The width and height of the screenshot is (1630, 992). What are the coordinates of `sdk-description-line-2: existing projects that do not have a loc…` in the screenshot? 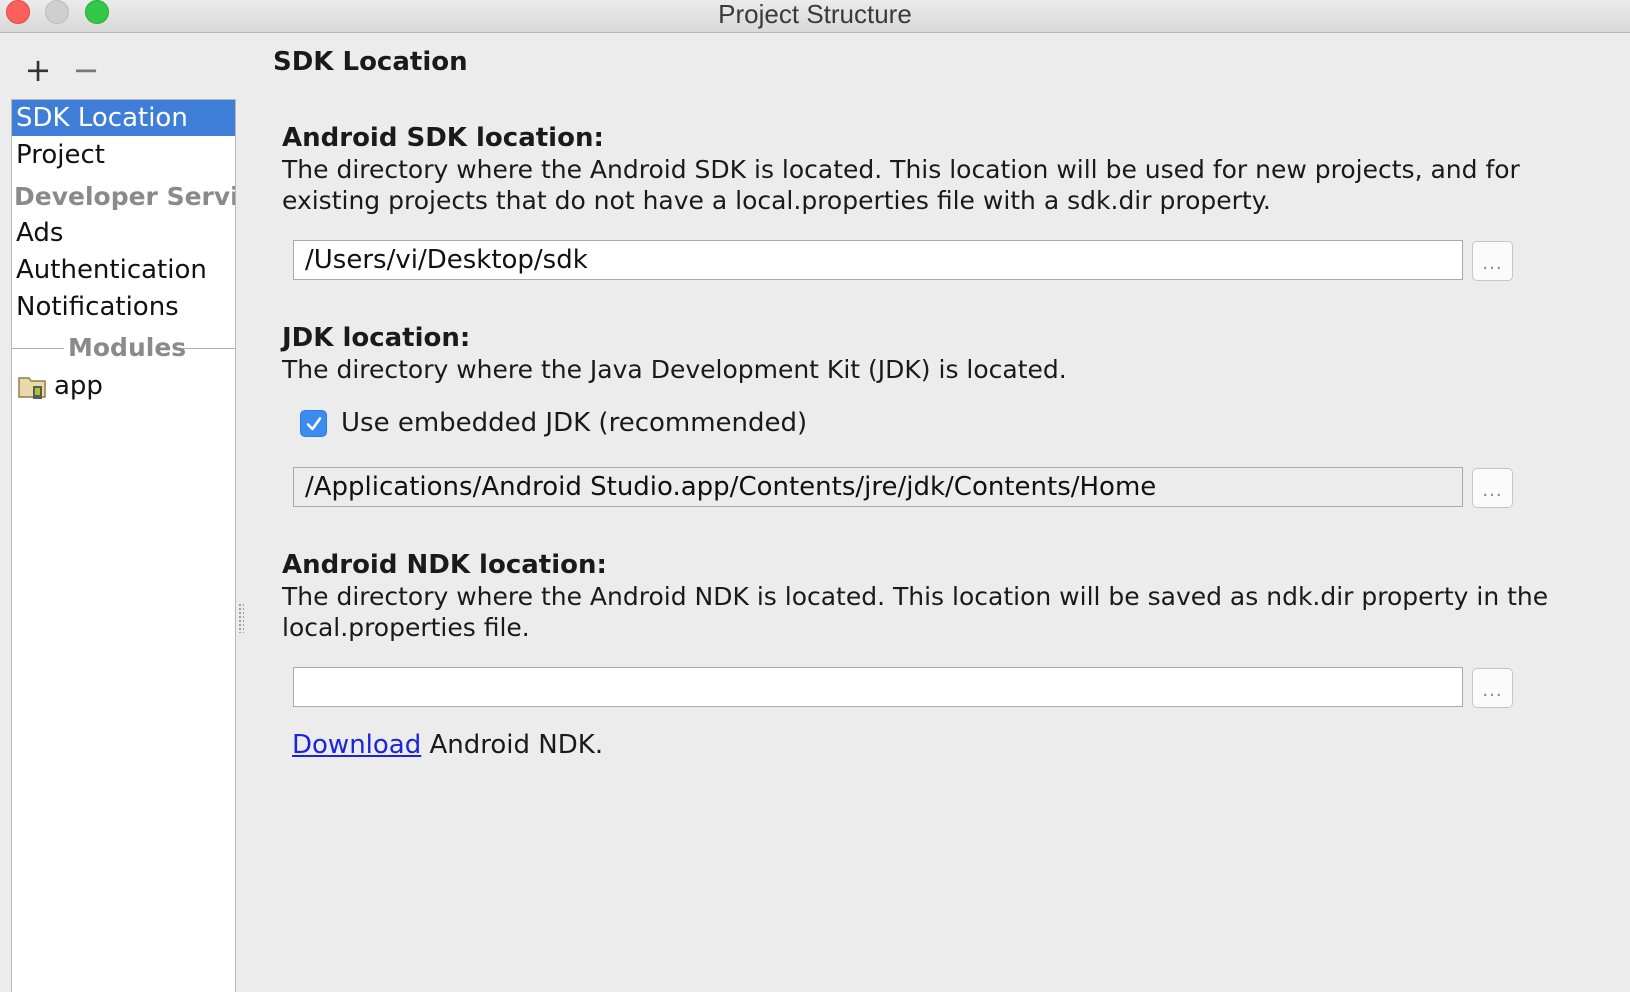 It's located at (776, 200).